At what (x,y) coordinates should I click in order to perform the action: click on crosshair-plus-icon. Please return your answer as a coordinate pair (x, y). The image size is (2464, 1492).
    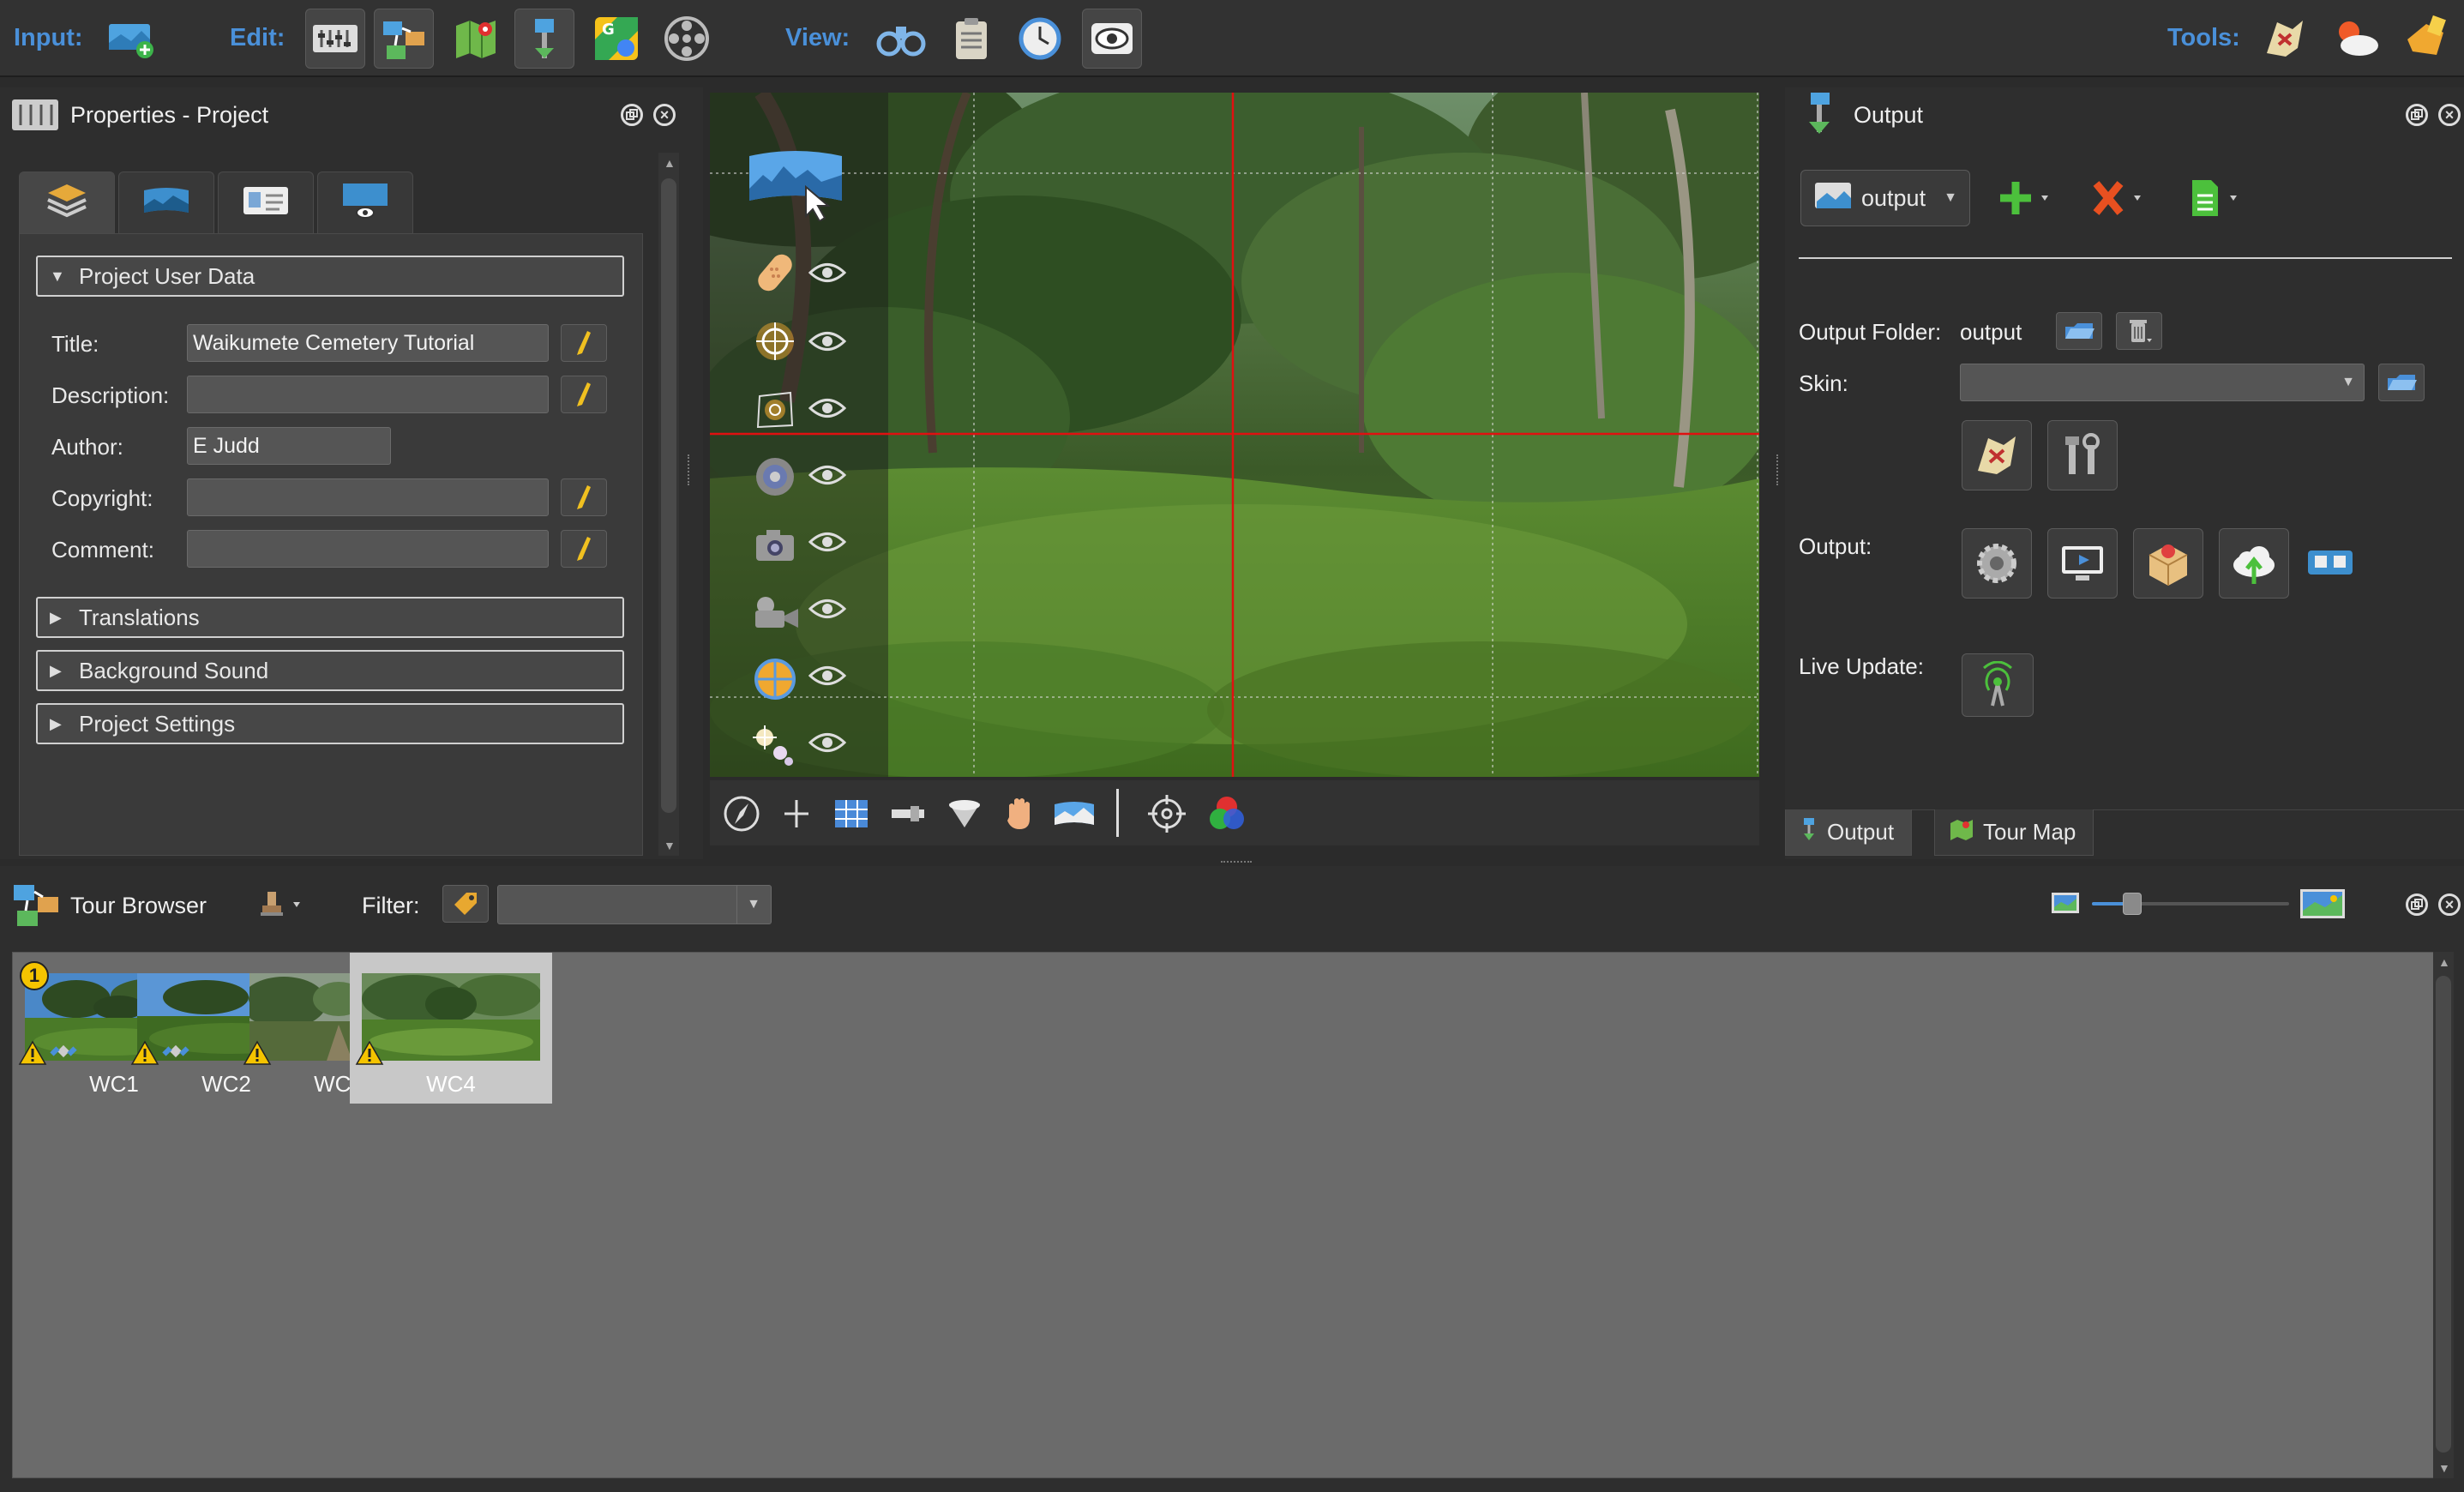
    Looking at the image, I should click on (796, 813).